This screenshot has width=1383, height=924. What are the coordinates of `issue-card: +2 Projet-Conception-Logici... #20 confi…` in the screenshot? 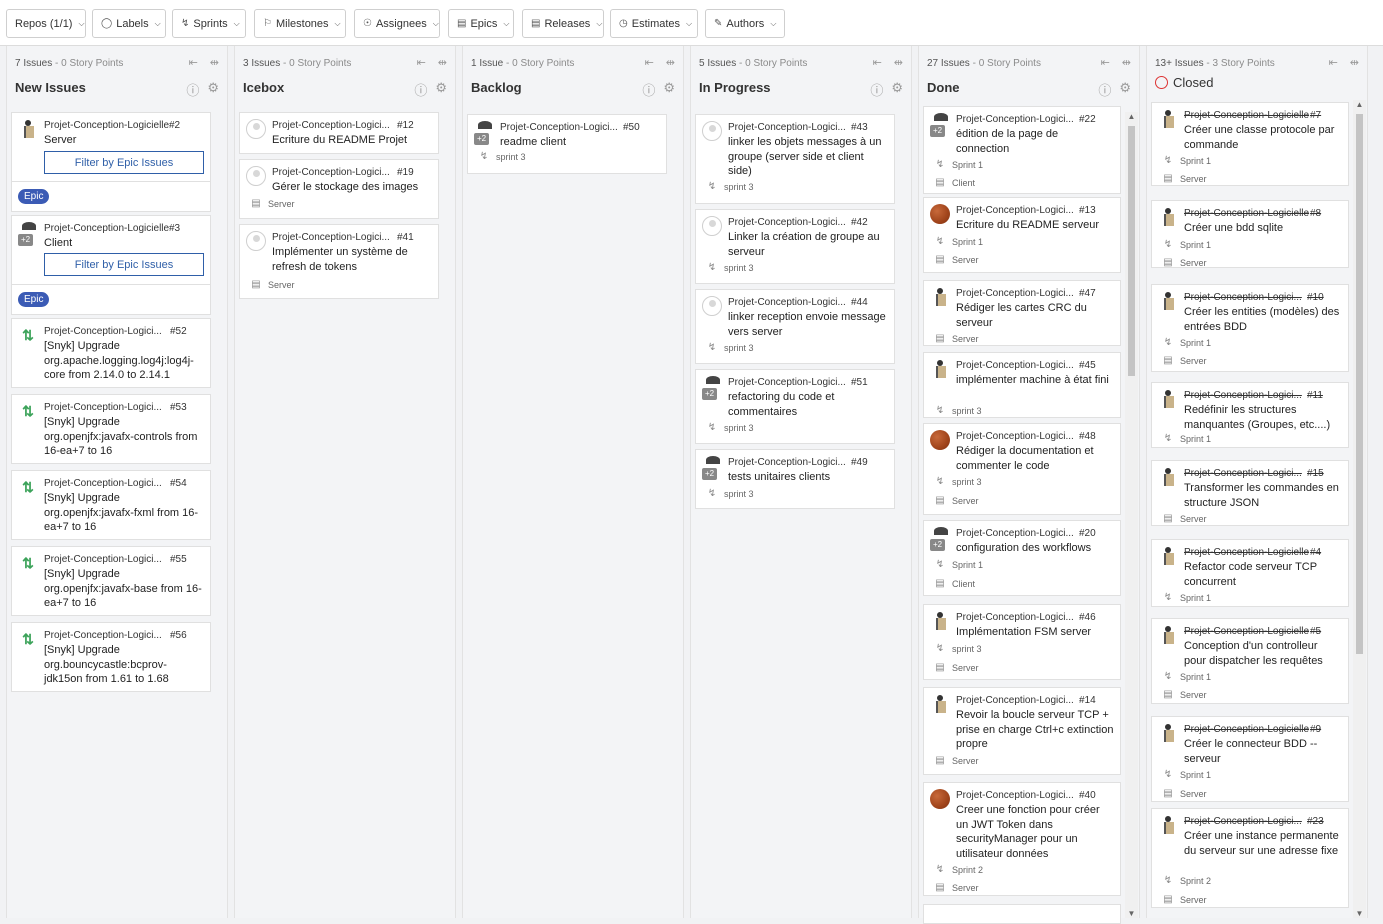 It's located at (1022, 558).